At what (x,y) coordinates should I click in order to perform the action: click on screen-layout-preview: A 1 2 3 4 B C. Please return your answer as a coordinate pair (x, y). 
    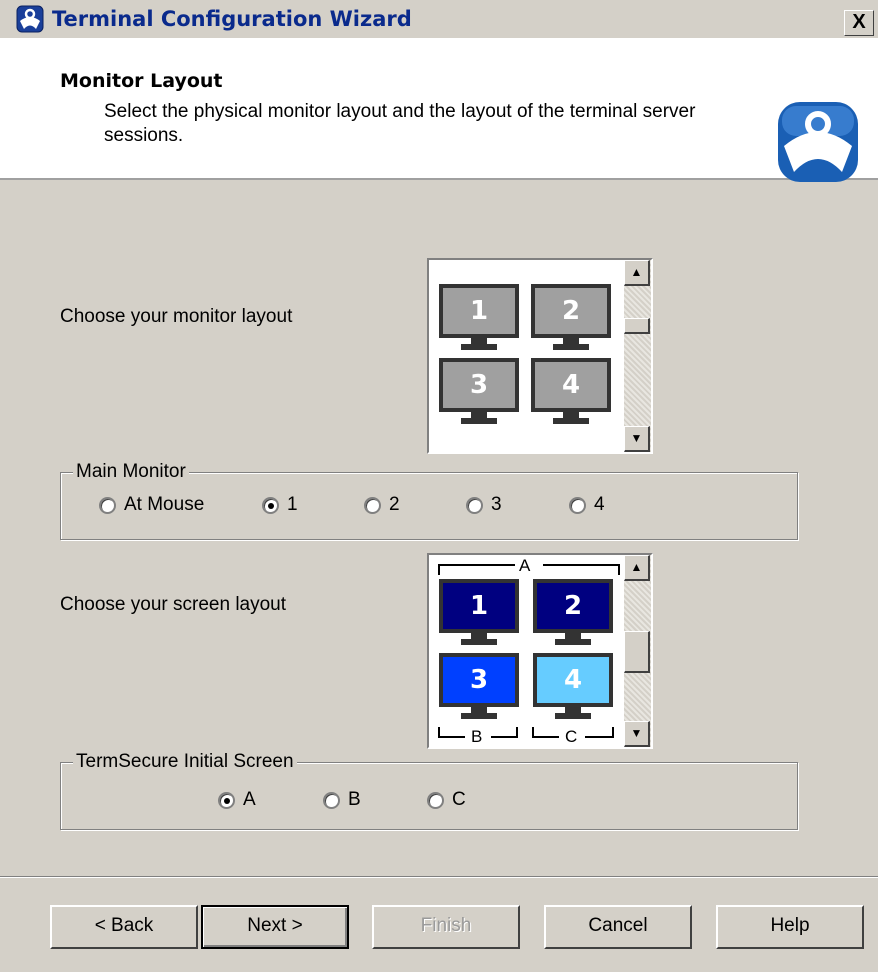
    Looking at the image, I should click on (529, 651).